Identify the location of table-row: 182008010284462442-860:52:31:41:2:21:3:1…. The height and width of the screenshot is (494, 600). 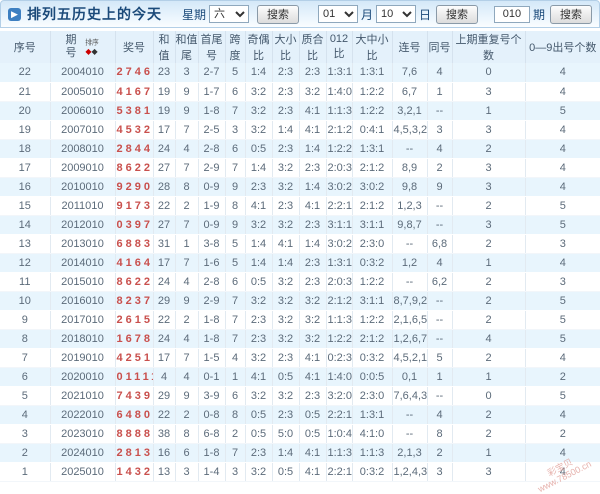
(300, 148).